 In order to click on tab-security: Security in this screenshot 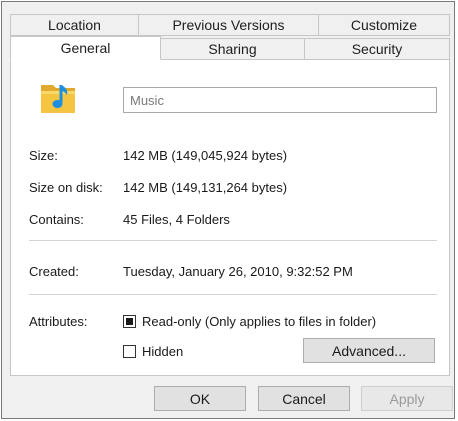, I will do `click(377, 49)`.